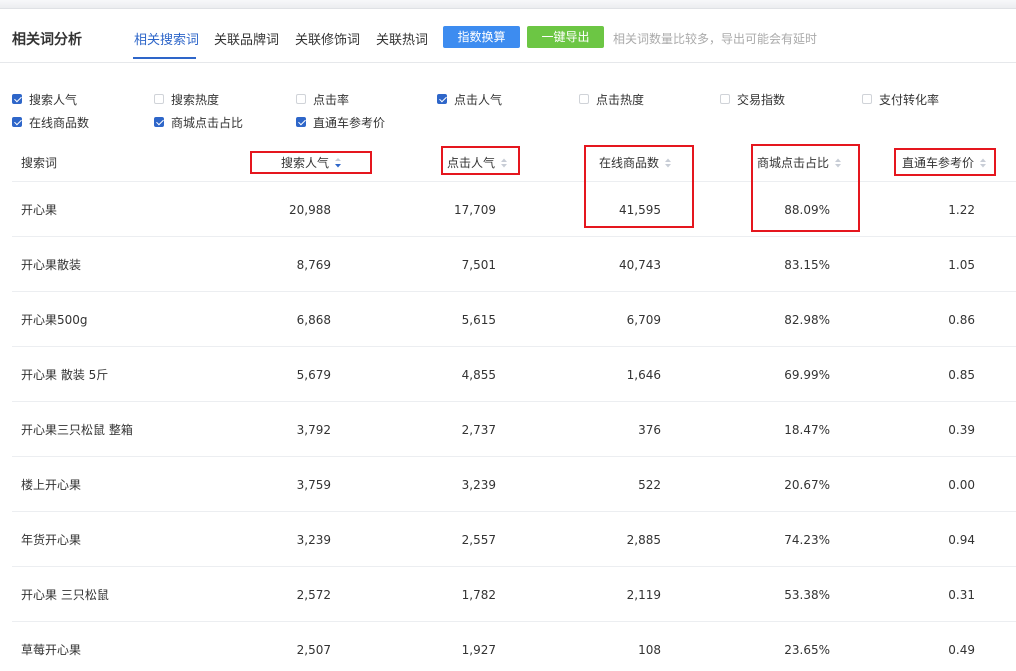 This screenshot has width=1016, height=671. I want to click on active-tab-indicator, so click(164, 58).